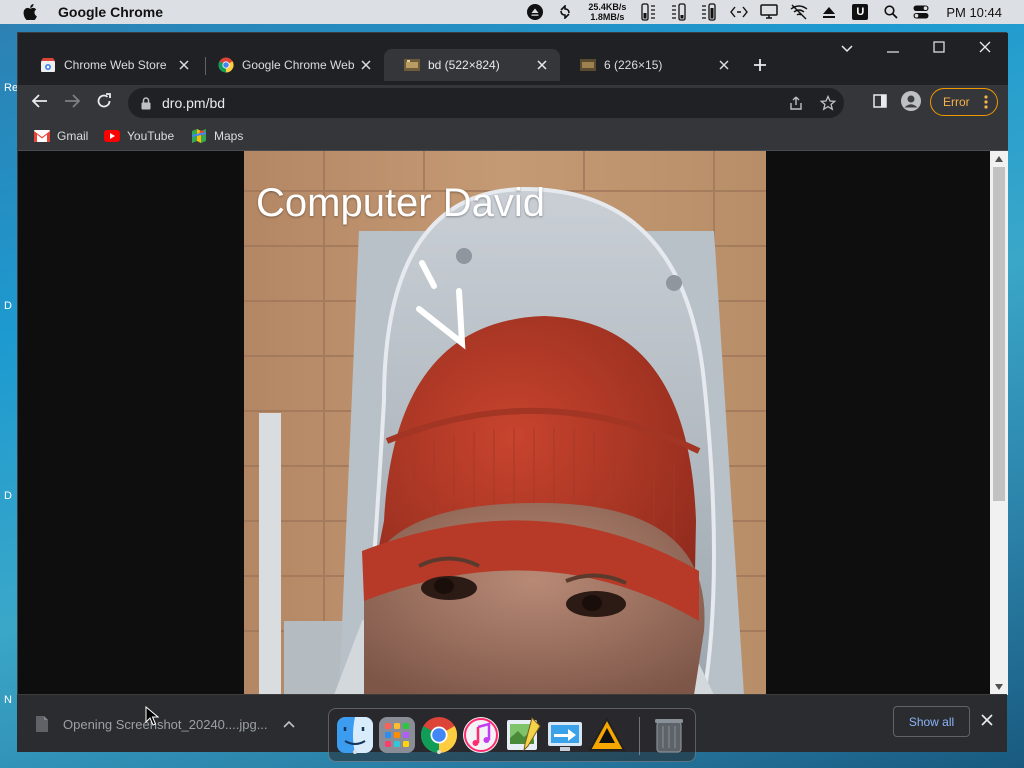 This screenshot has width=1024, height=768. What do you see at coordinates (401, 203) in the screenshot?
I see `image-caption: Computer David` at bounding box center [401, 203].